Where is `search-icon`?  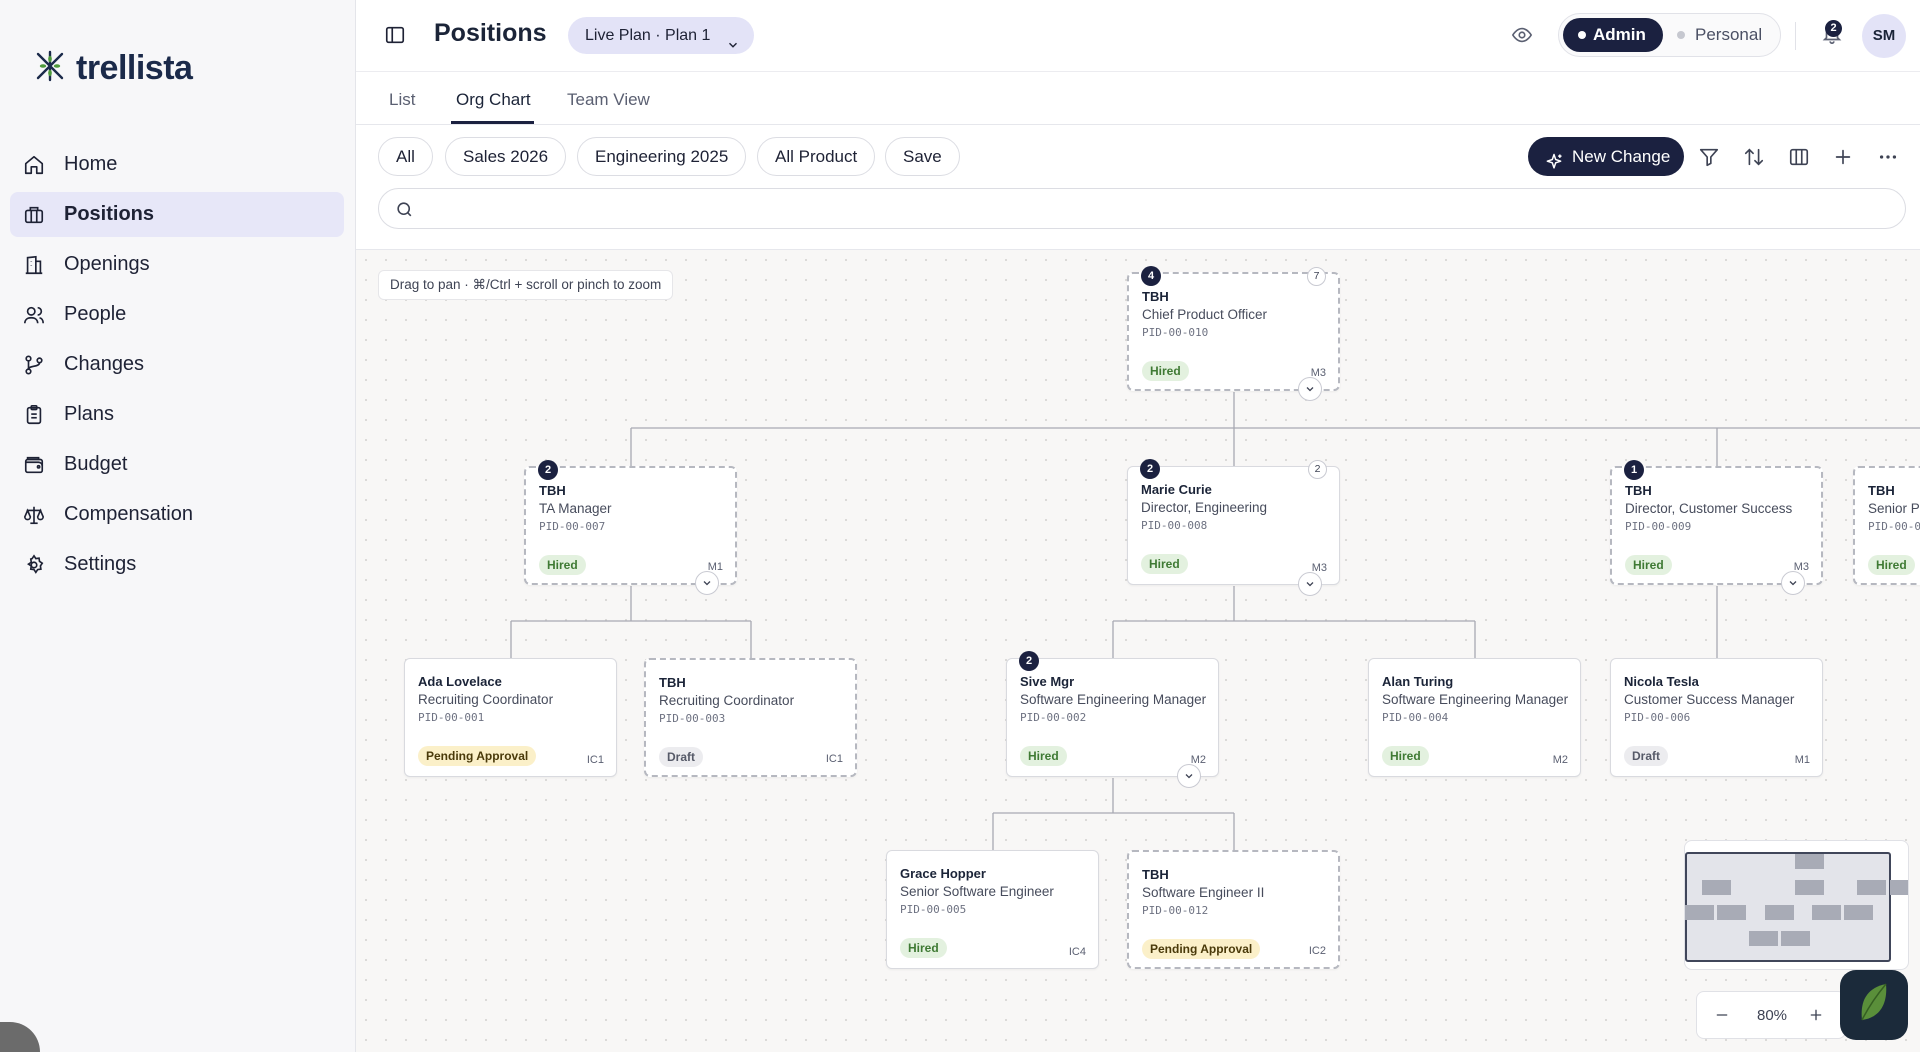 search-icon is located at coordinates (404, 212).